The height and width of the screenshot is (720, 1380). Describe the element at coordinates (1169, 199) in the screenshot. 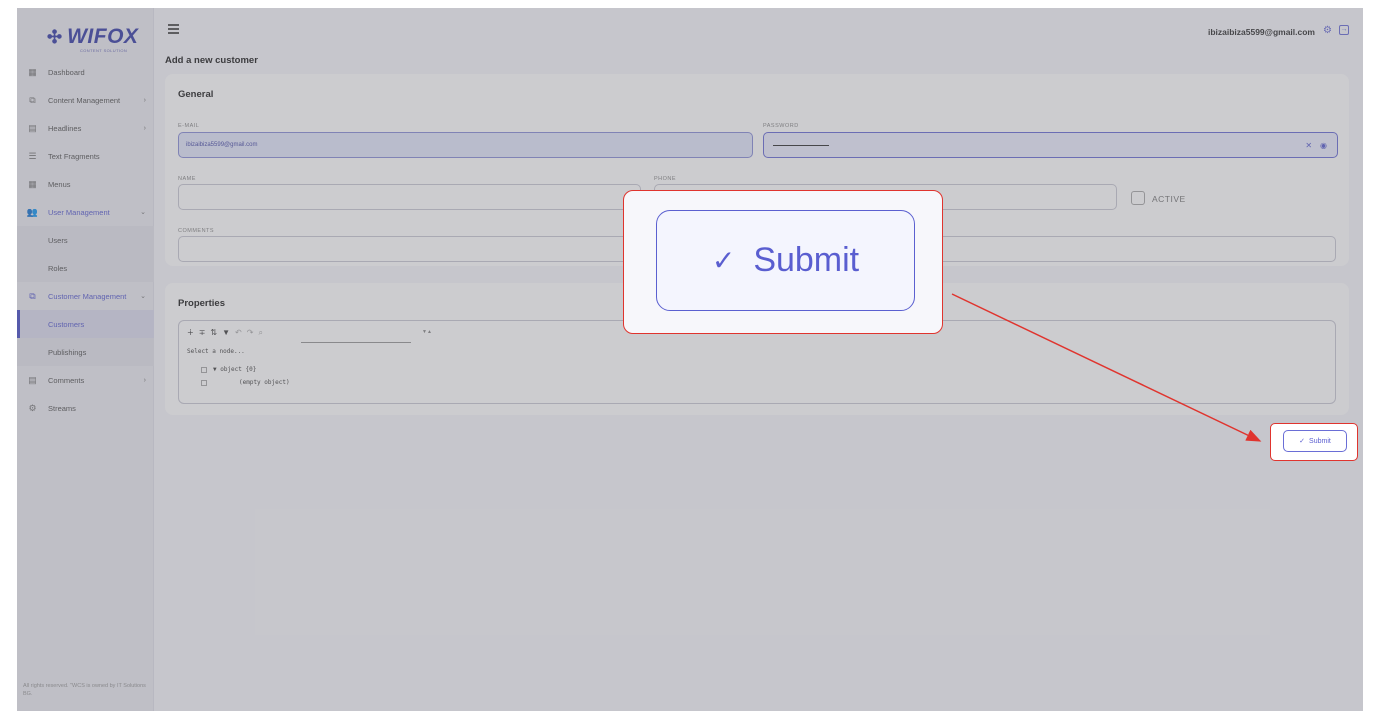

I see `active-label: ACTIVE` at that location.